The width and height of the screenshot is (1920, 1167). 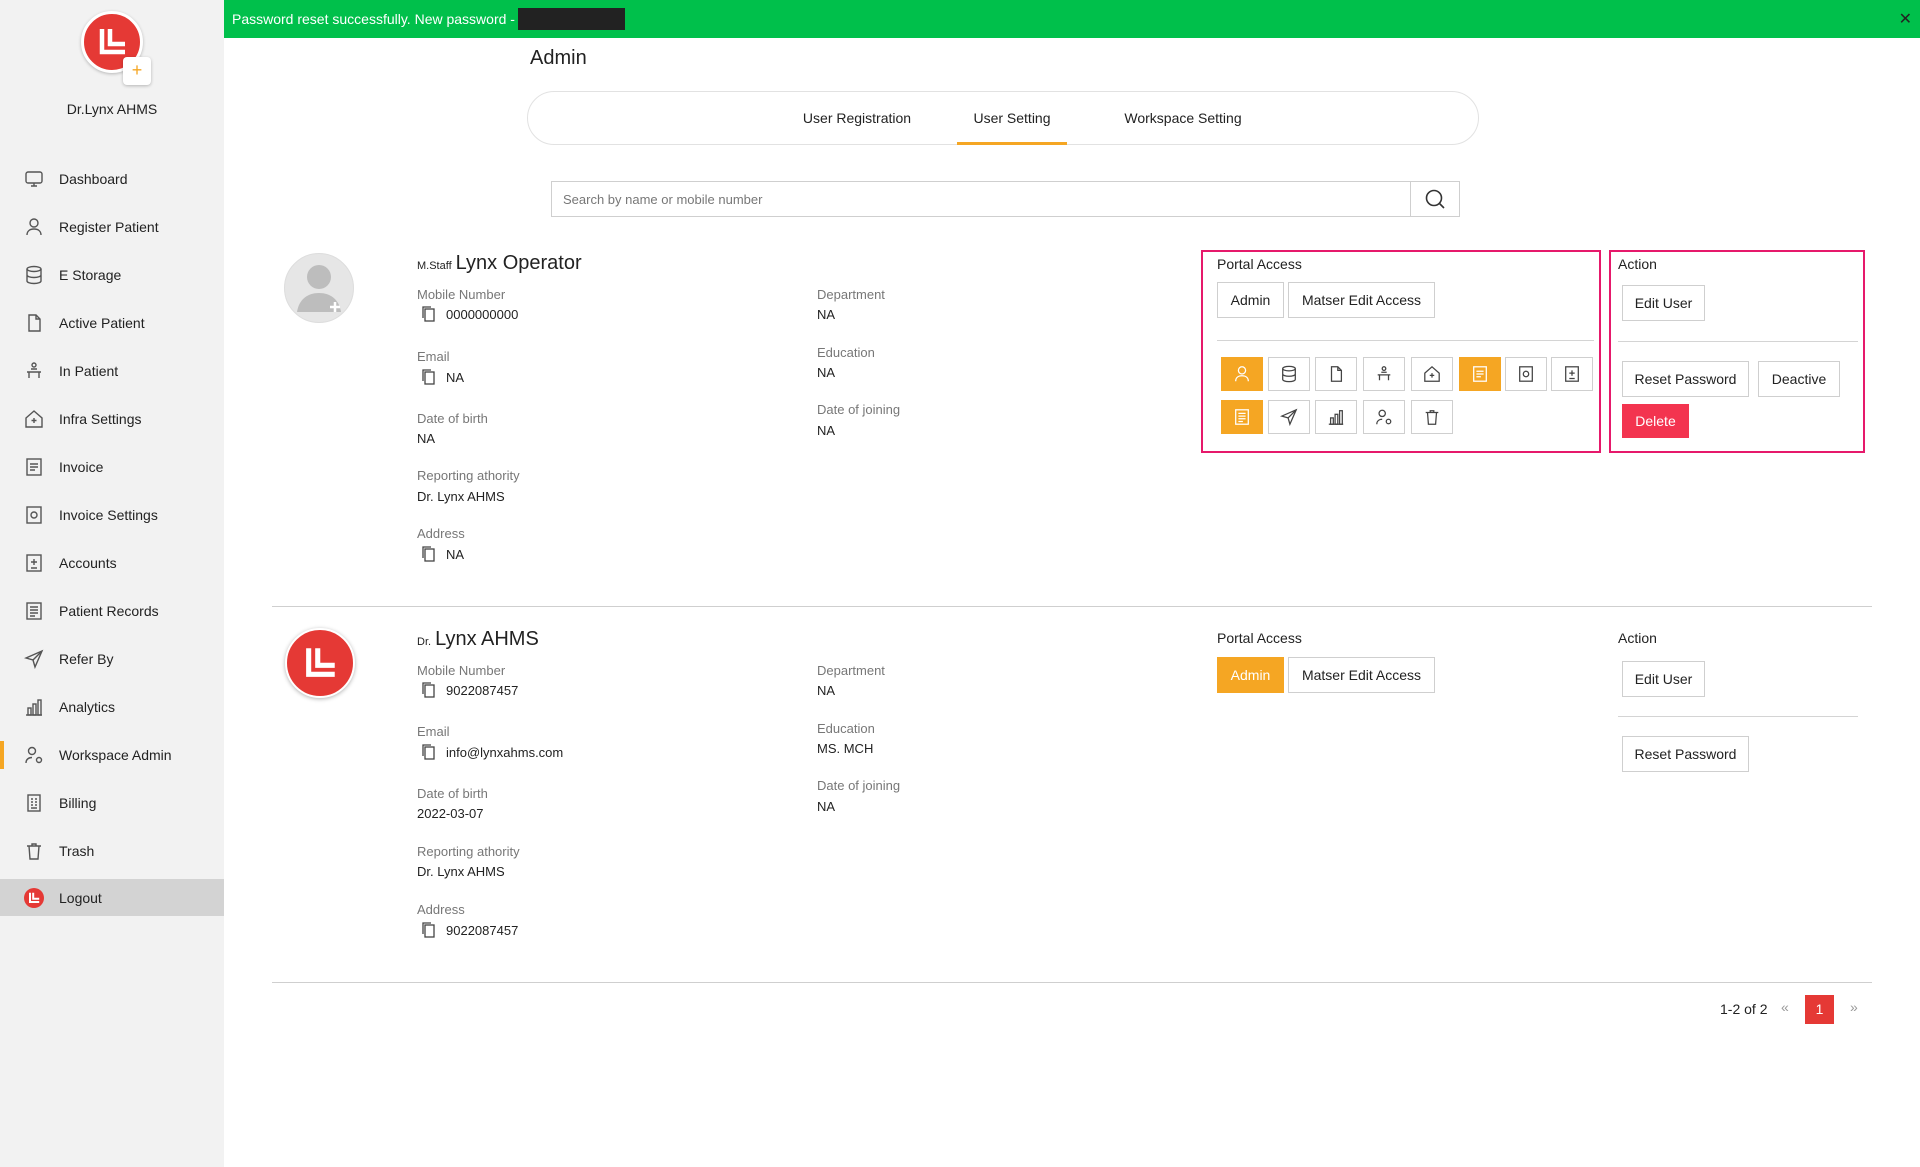 What do you see at coordinates (1183, 118) in the screenshot?
I see `tab-workspace-setting: Workspace Setting` at bounding box center [1183, 118].